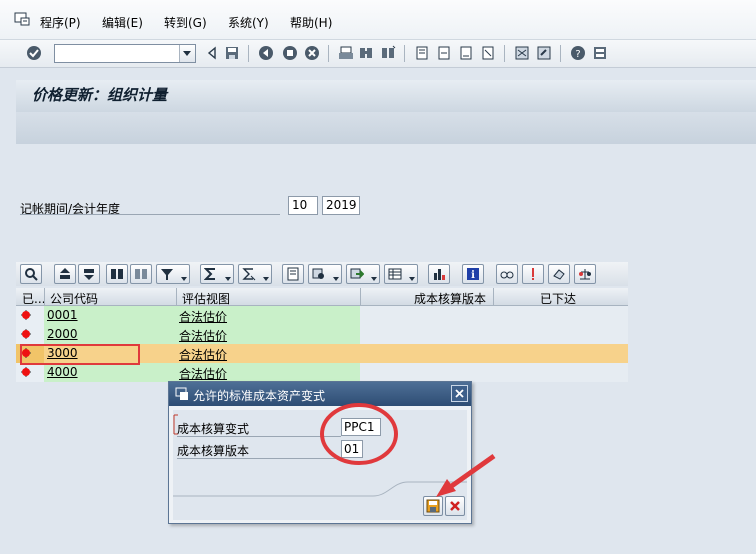  What do you see at coordinates (248, 22) in the screenshot?
I see `menu-system: 系统(Y)` at bounding box center [248, 22].